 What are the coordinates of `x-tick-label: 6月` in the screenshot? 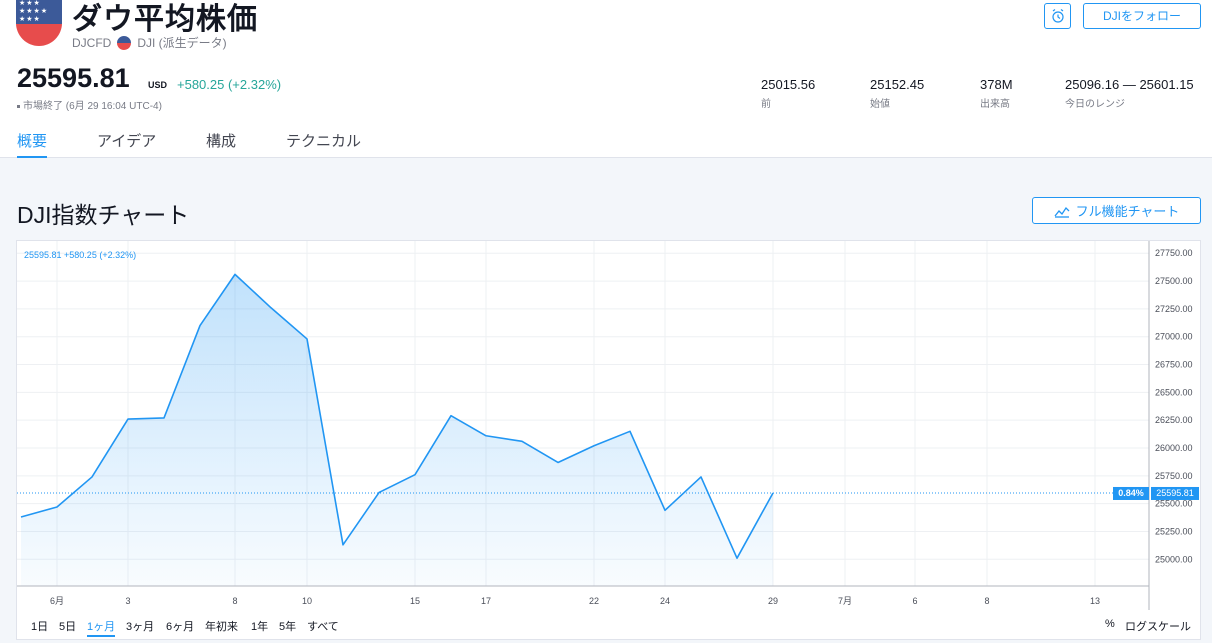 It's located at (57, 601).